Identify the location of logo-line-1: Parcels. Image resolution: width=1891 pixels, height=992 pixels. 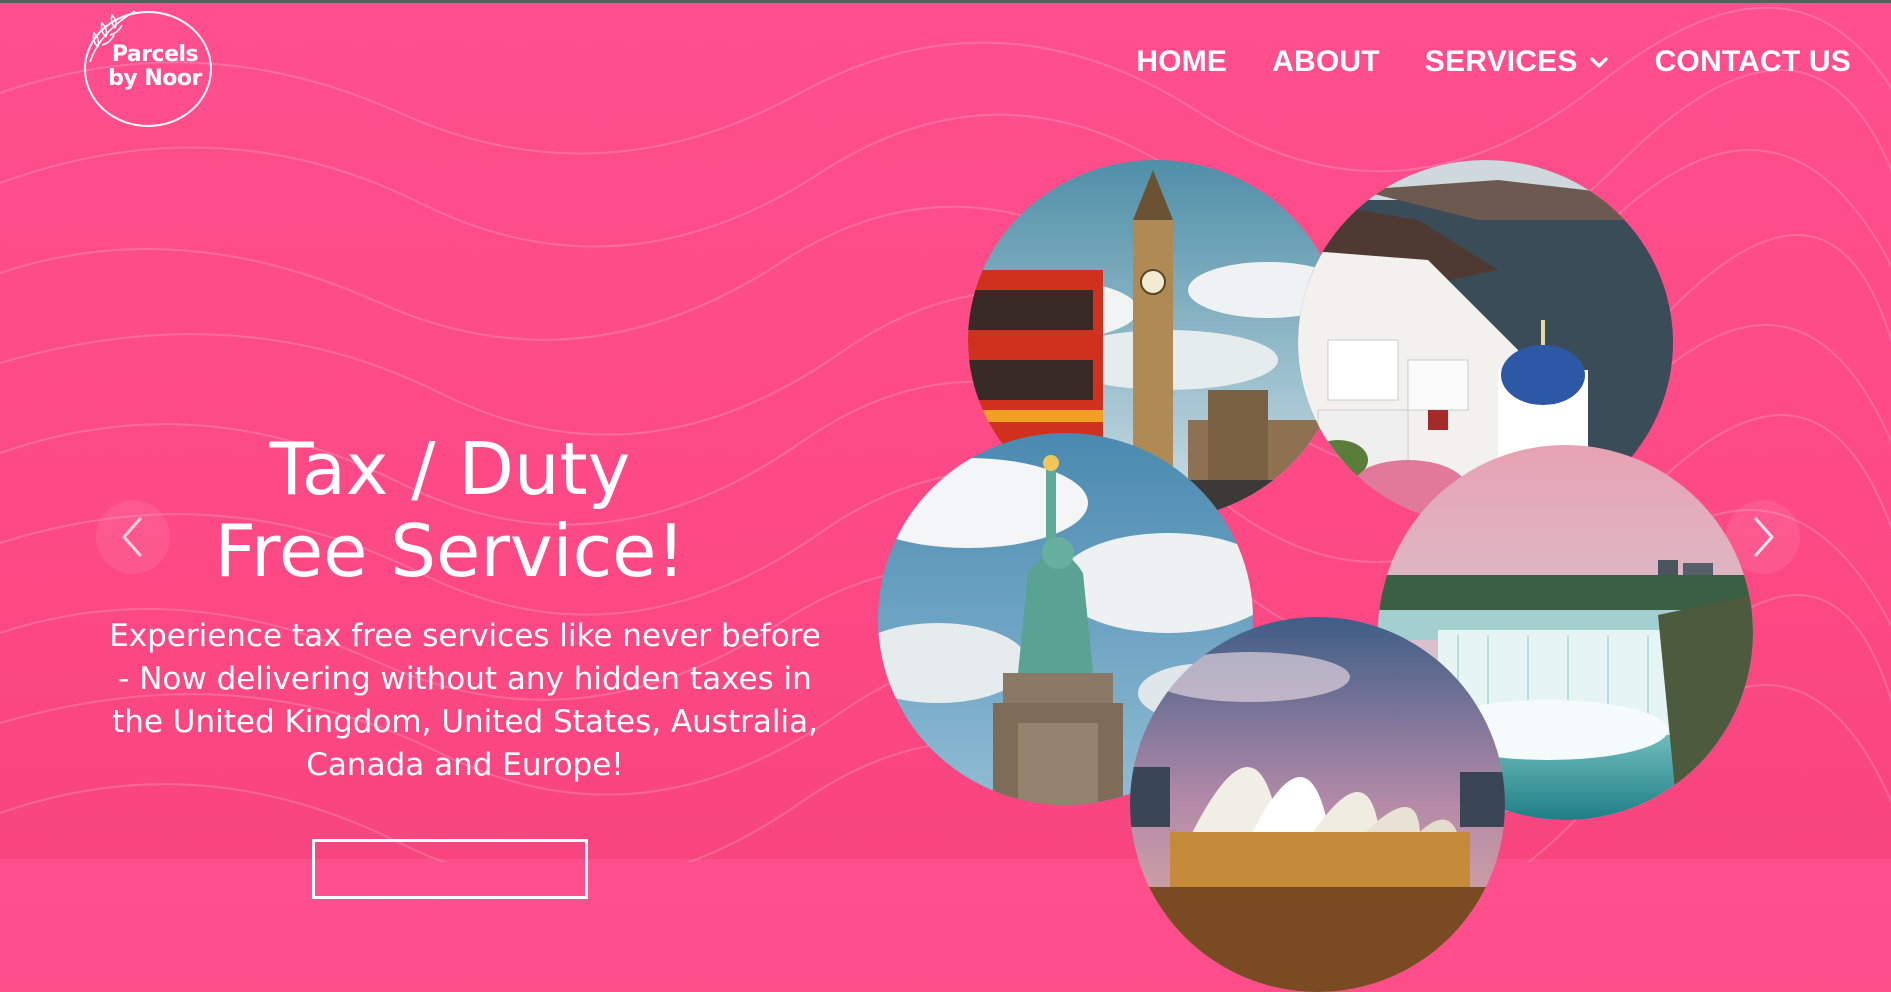
(155, 54).